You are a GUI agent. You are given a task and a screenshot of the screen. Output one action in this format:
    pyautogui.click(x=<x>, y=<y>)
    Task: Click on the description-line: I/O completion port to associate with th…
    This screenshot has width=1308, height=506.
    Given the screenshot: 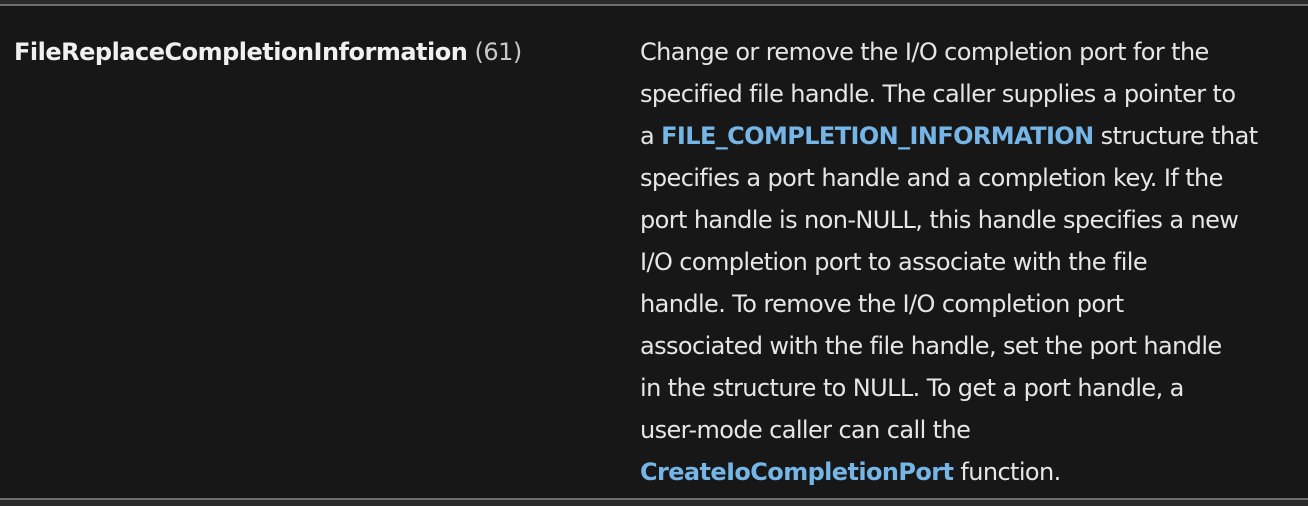 What is the action you would take?
    pyautogui.click(x=894, y=262)
    